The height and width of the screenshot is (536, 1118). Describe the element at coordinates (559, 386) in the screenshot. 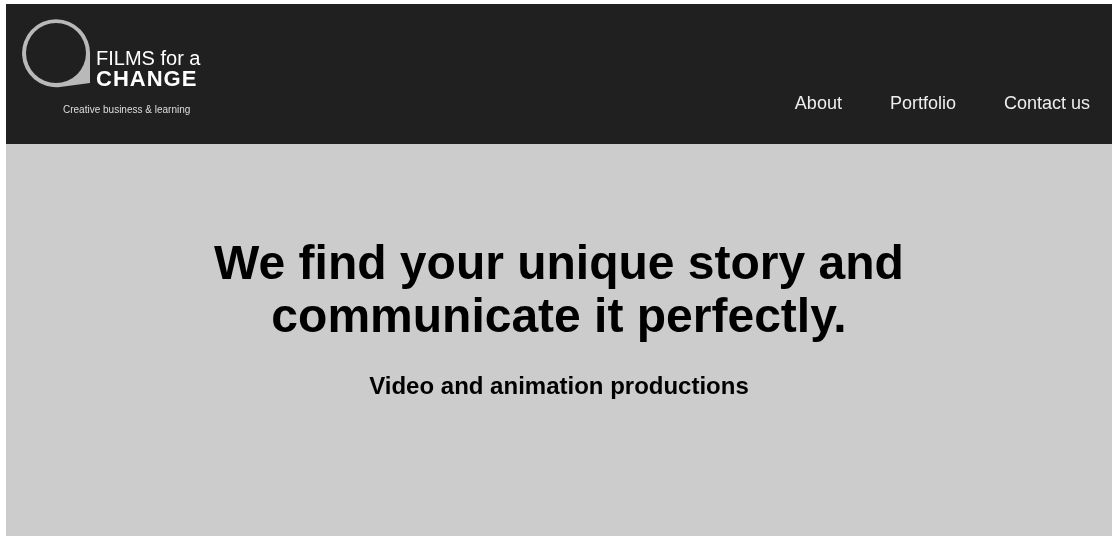

I see `hero-subheading: Video and animation productions` at that location.